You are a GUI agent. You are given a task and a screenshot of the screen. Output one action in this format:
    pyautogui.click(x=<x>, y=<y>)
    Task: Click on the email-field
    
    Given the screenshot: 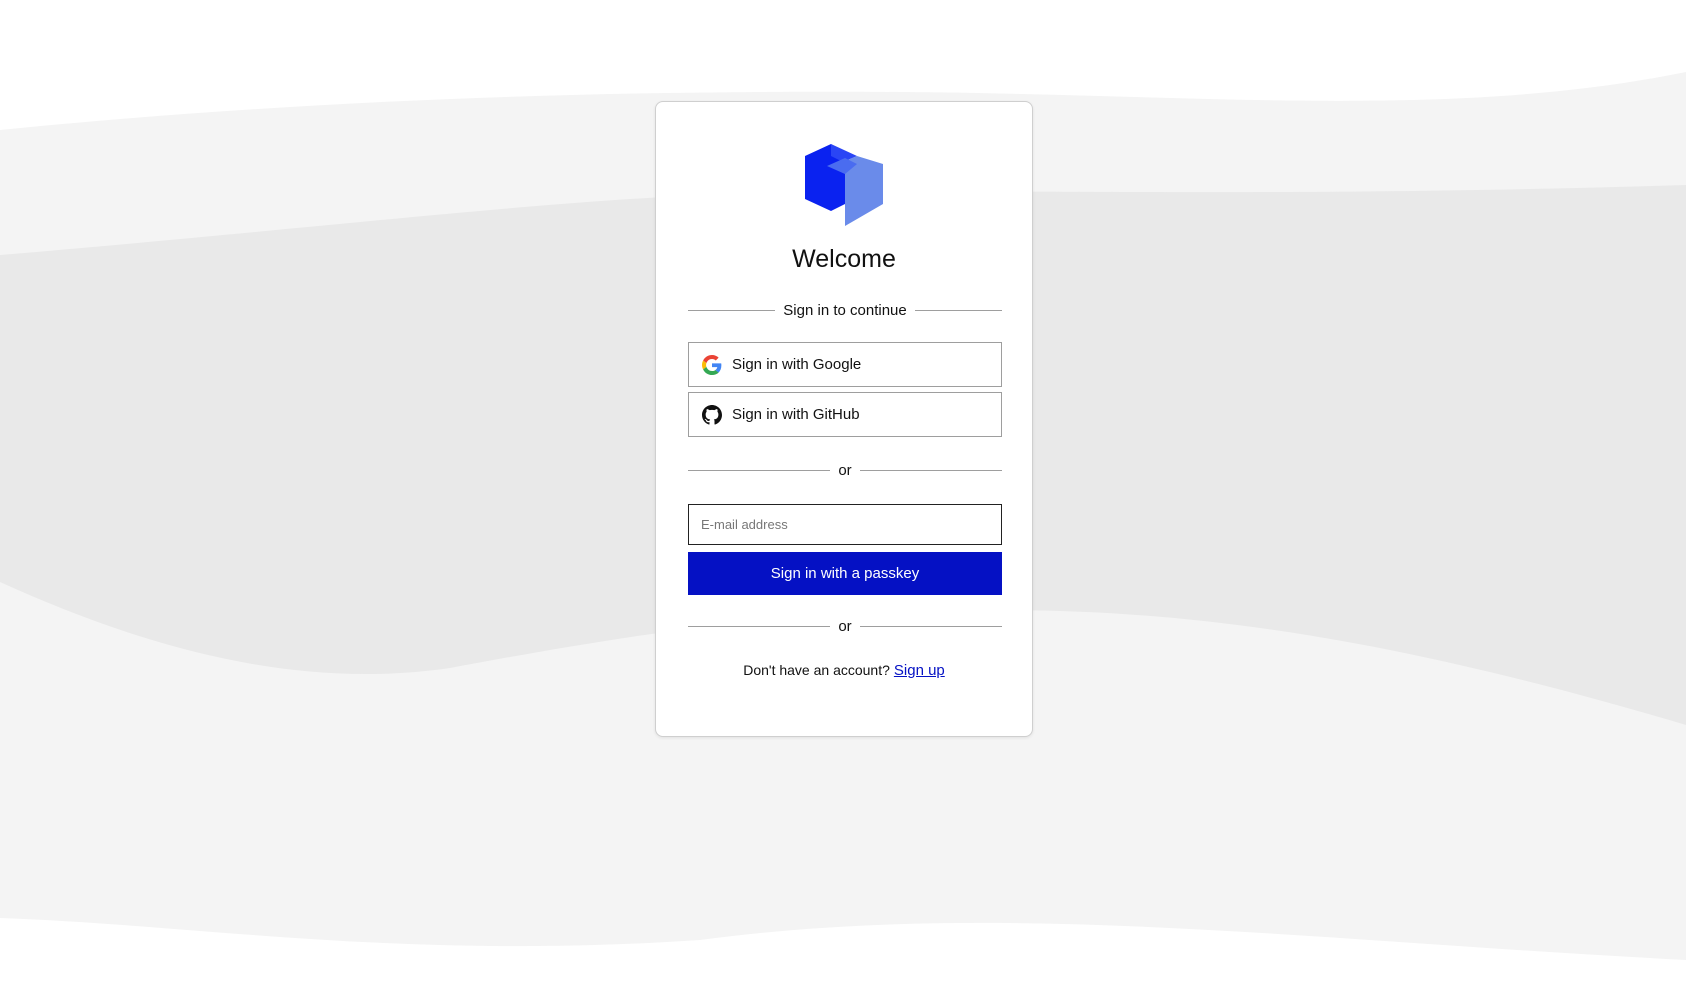 What is the action you would take?
    pyautogui.click(x=845, y=524)
    